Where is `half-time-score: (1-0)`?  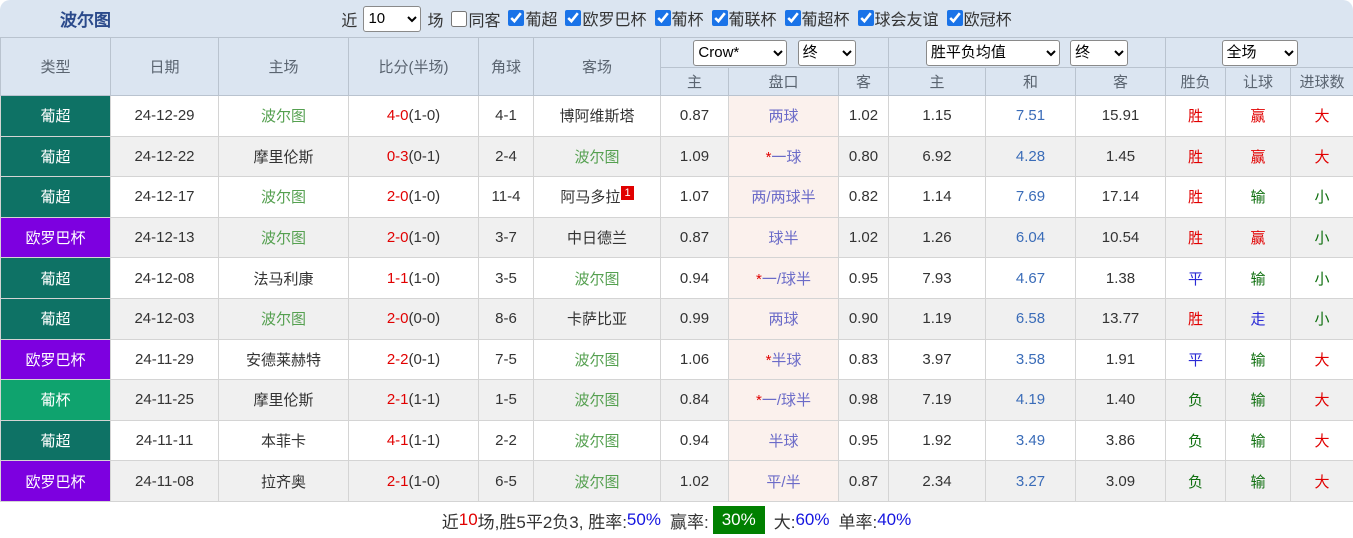 half-time-score: (1-0) is located at coordinates (424, 116).